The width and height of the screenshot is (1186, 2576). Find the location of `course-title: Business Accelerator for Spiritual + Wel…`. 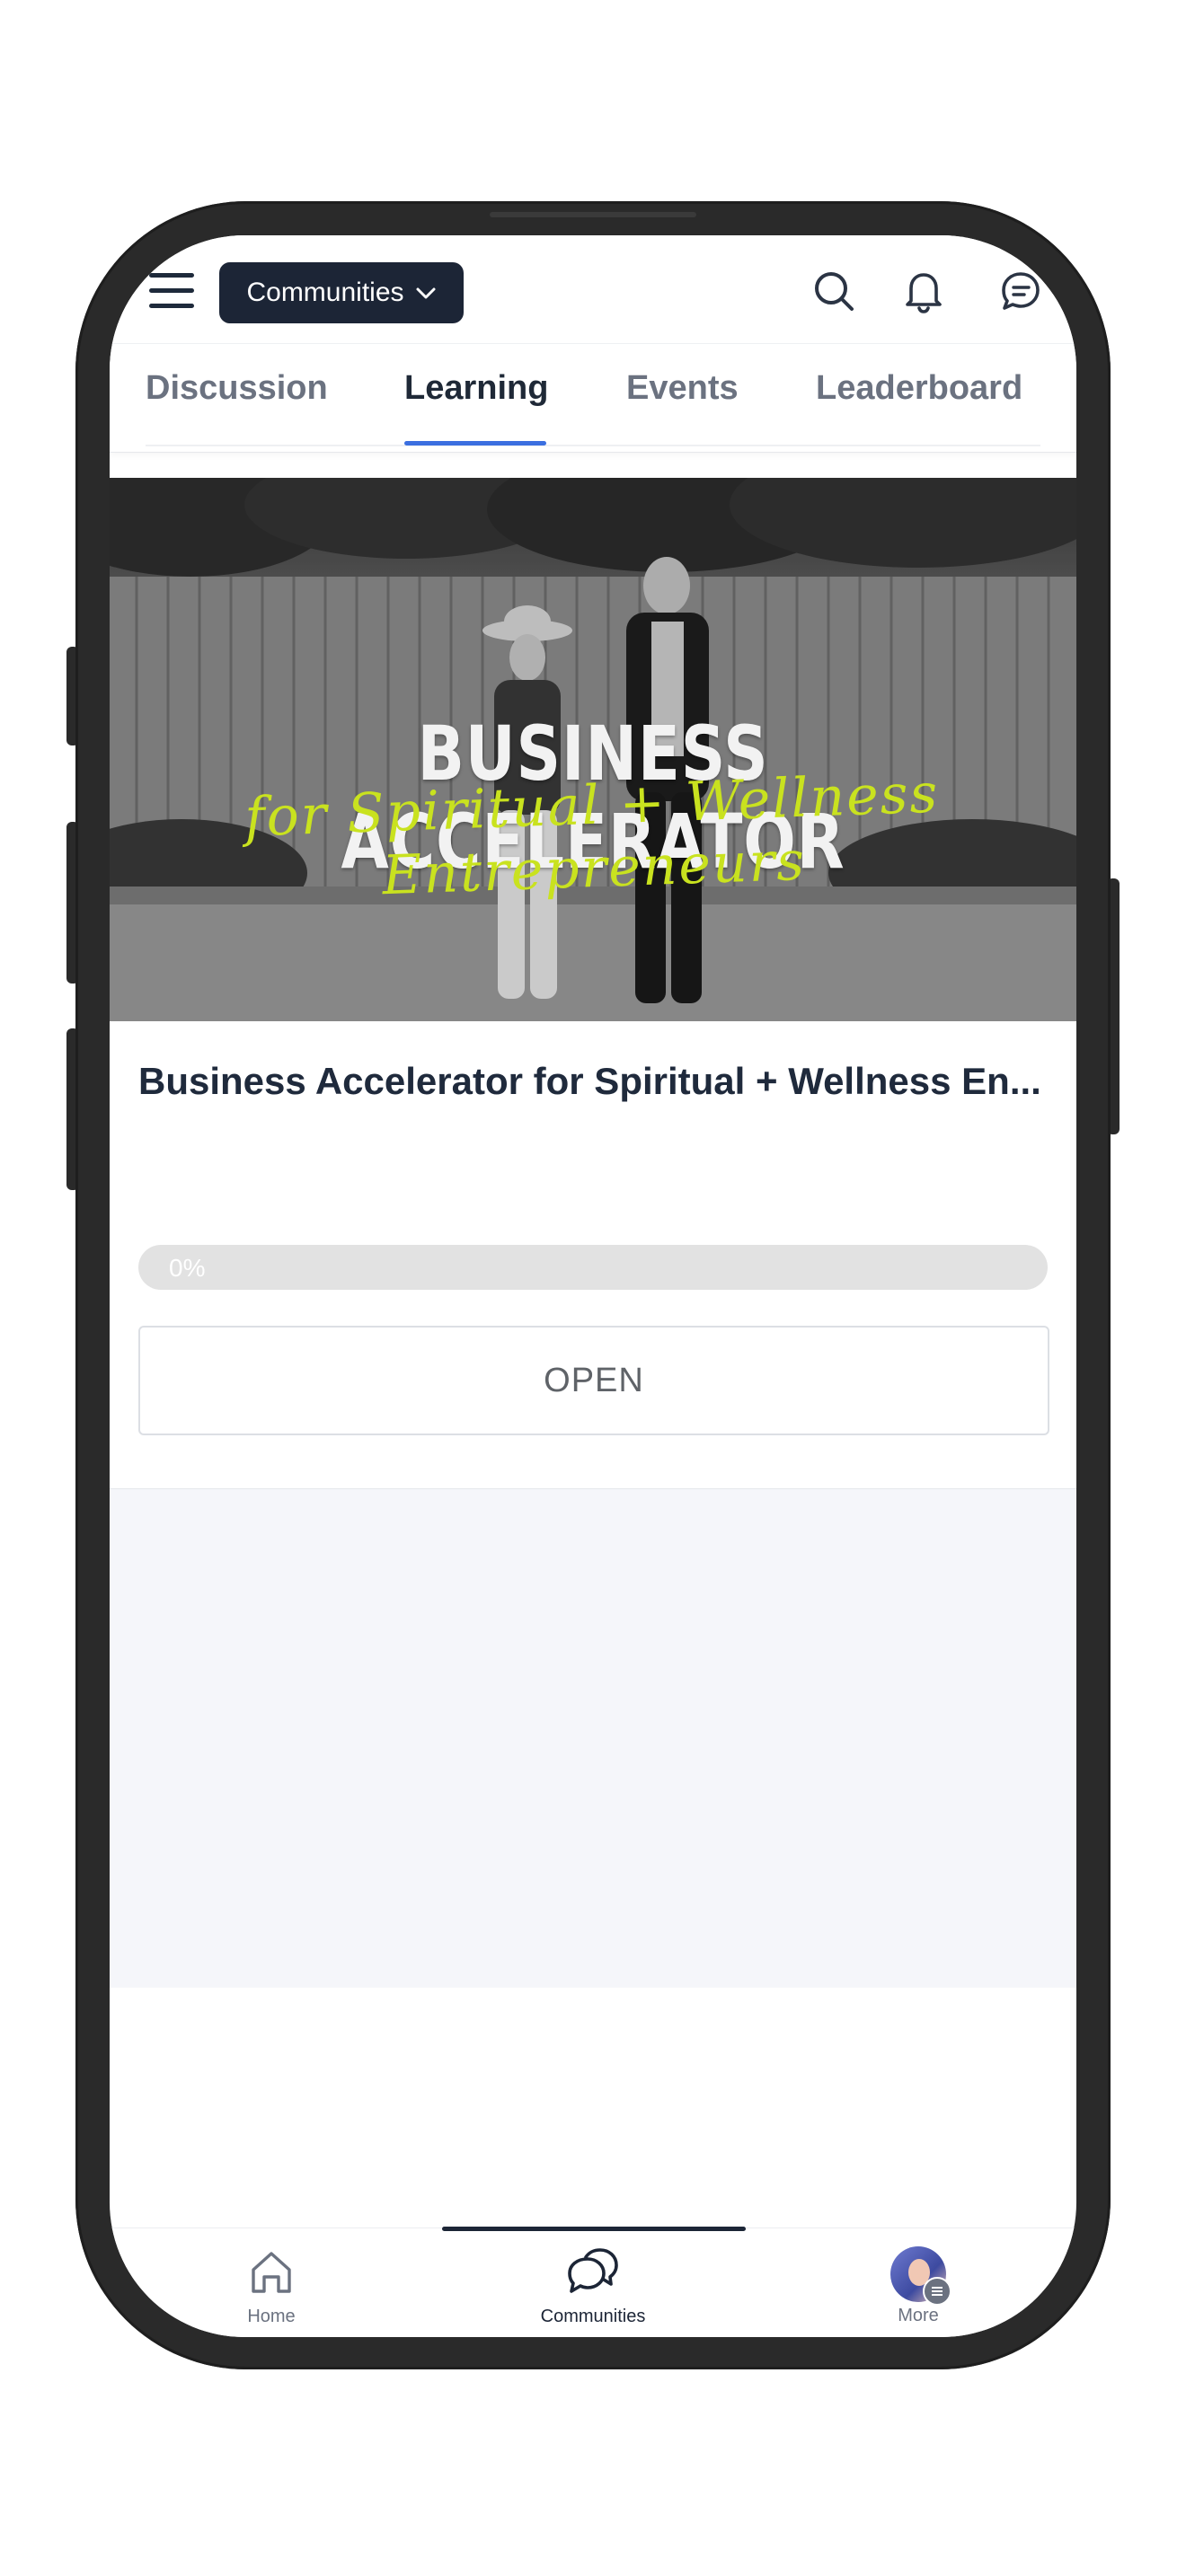

course-title: Business Accelerator for Spiritual + Wel… is located at coordinates (592, 1081).